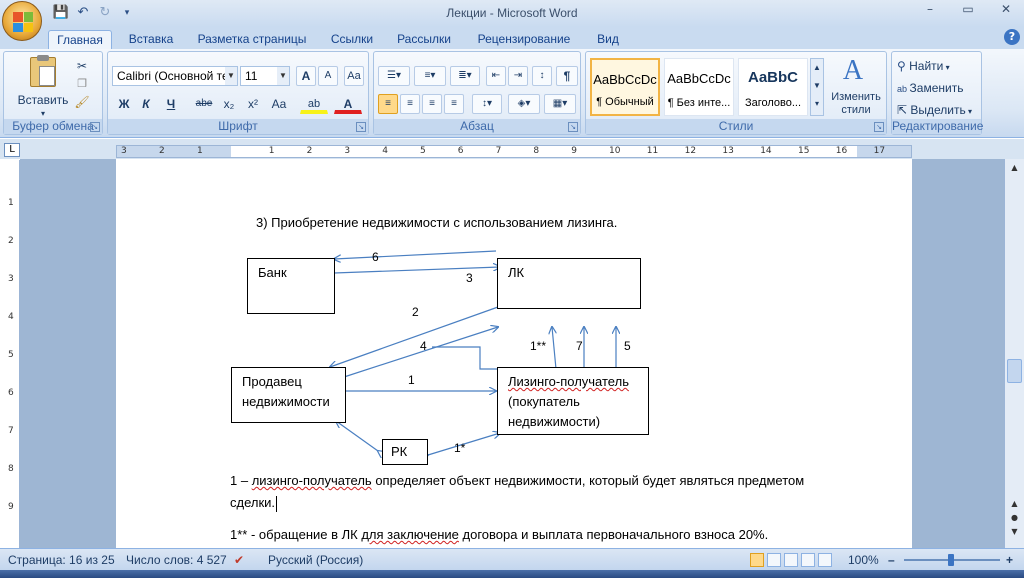  I want to click on full-screen-icon, so click(774, 560).